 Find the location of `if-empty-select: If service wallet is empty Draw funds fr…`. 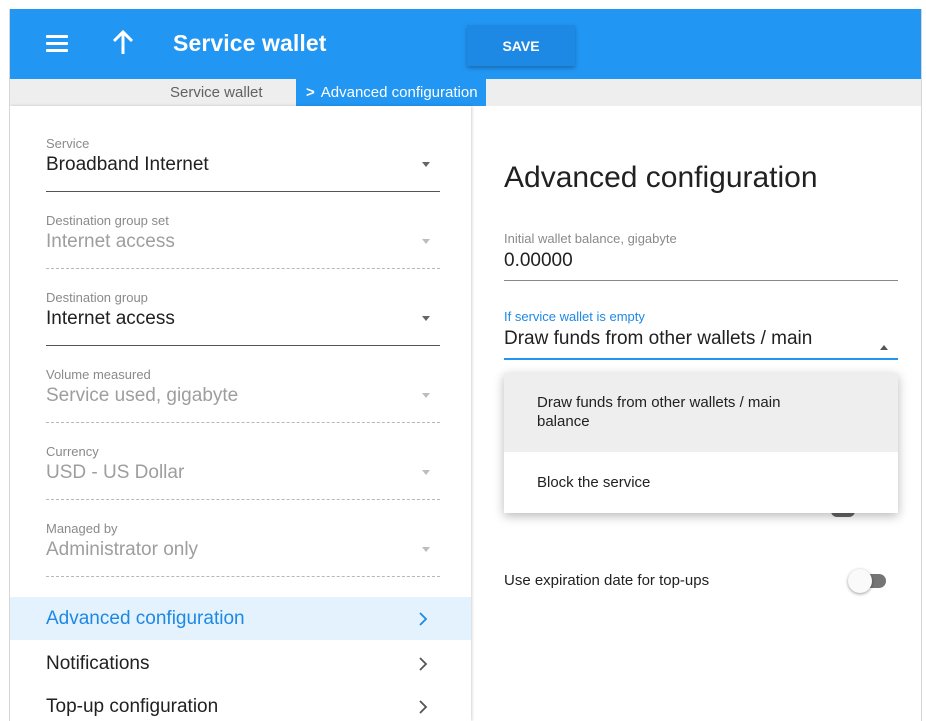

if-empty-select: If service wallet is empty Draw funds fr… is located at coordinates (701, 334).